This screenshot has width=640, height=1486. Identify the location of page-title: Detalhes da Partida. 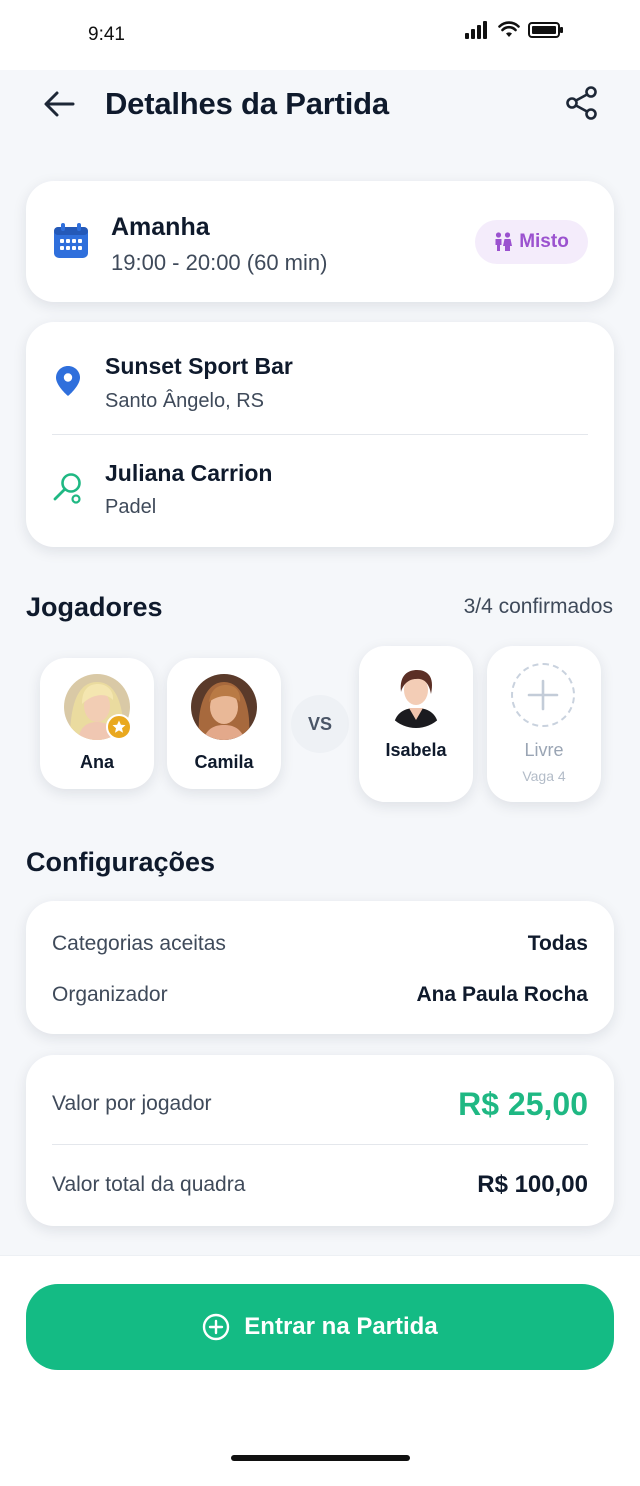
(247, 103).